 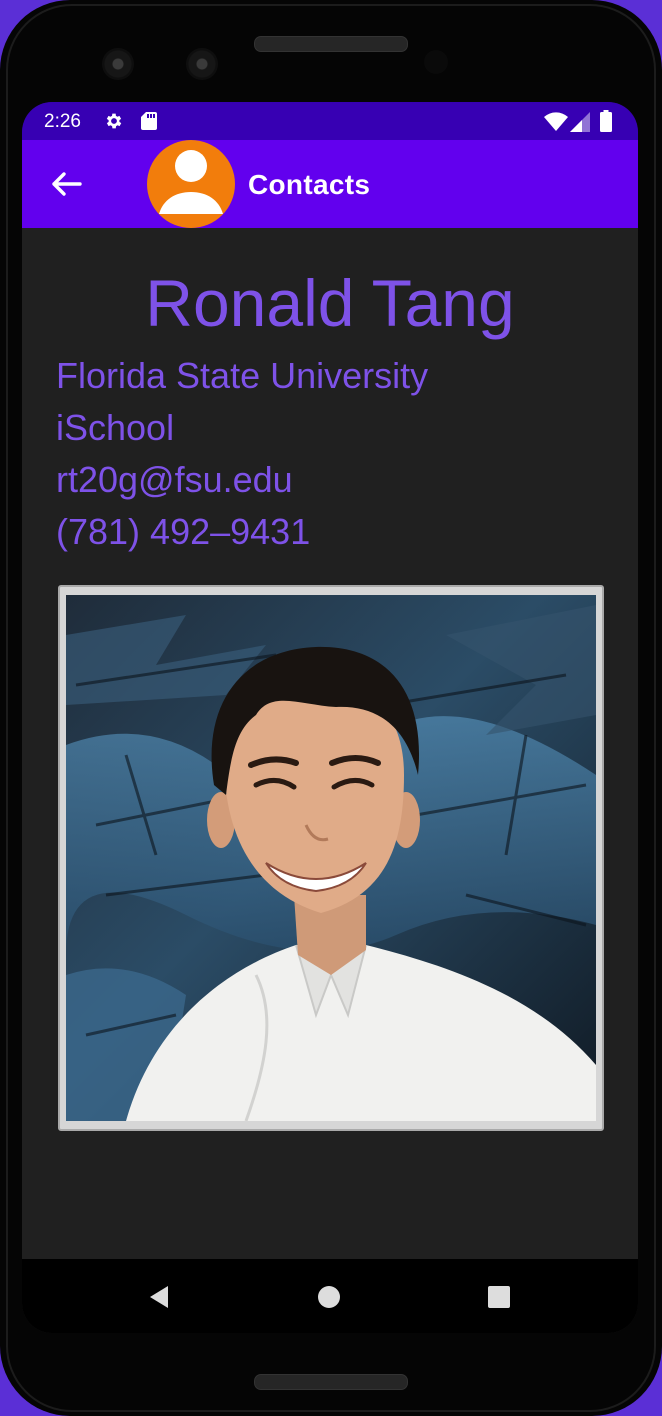 What do you see at coordinates (114, 121) in the screenshot?
I see `gear-icon` at bounding box center [114, 121].